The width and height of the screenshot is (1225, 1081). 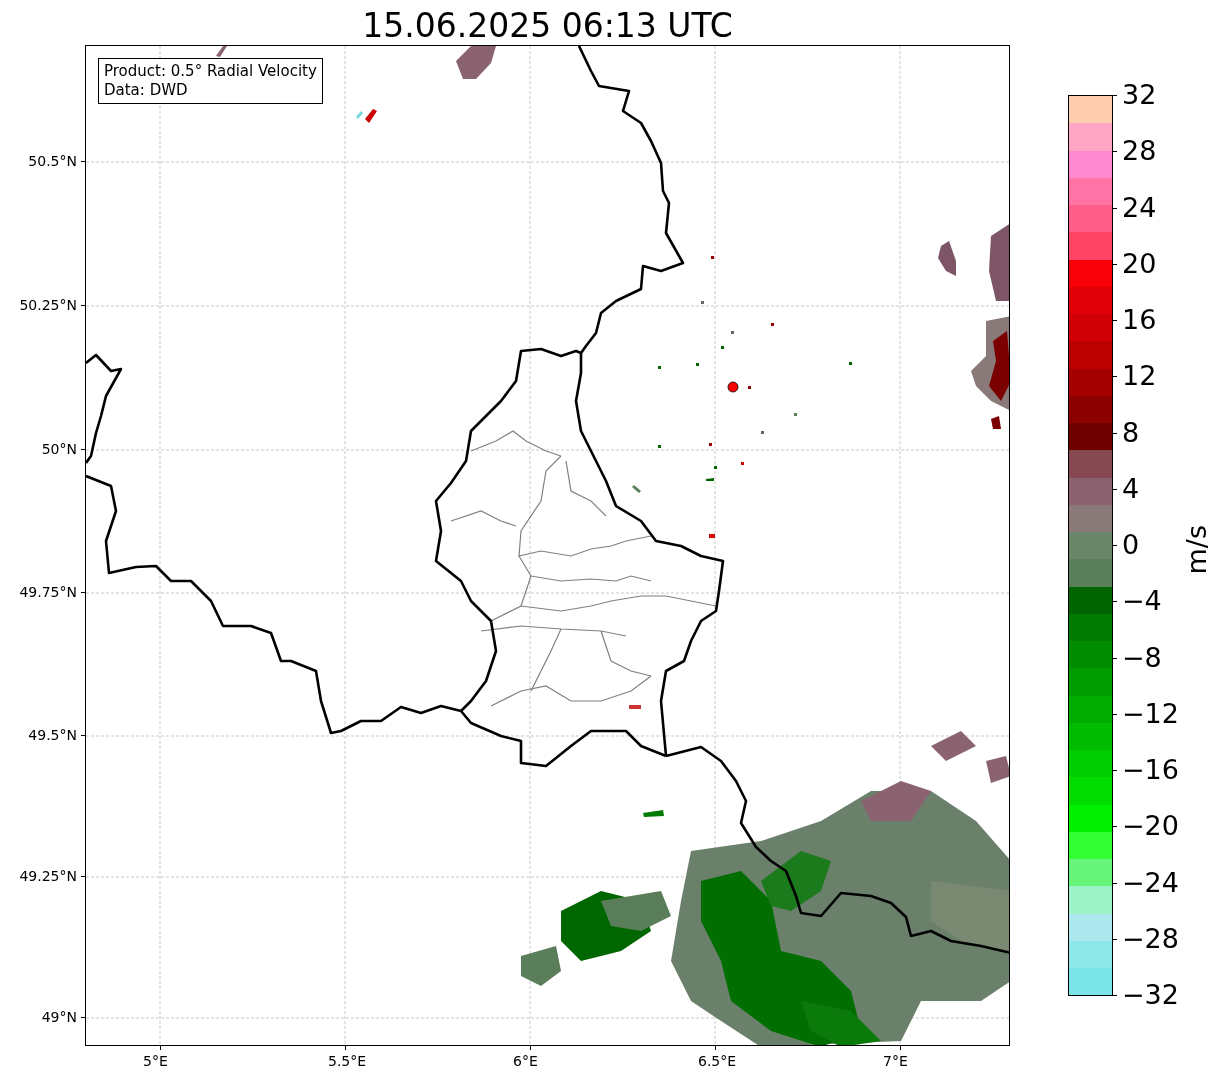 What do you see at coordinates (547, 25) in the screenshot?
I see `chart-title: 15.06.2025 06:13 UTC` at bounding box center [547, 25].